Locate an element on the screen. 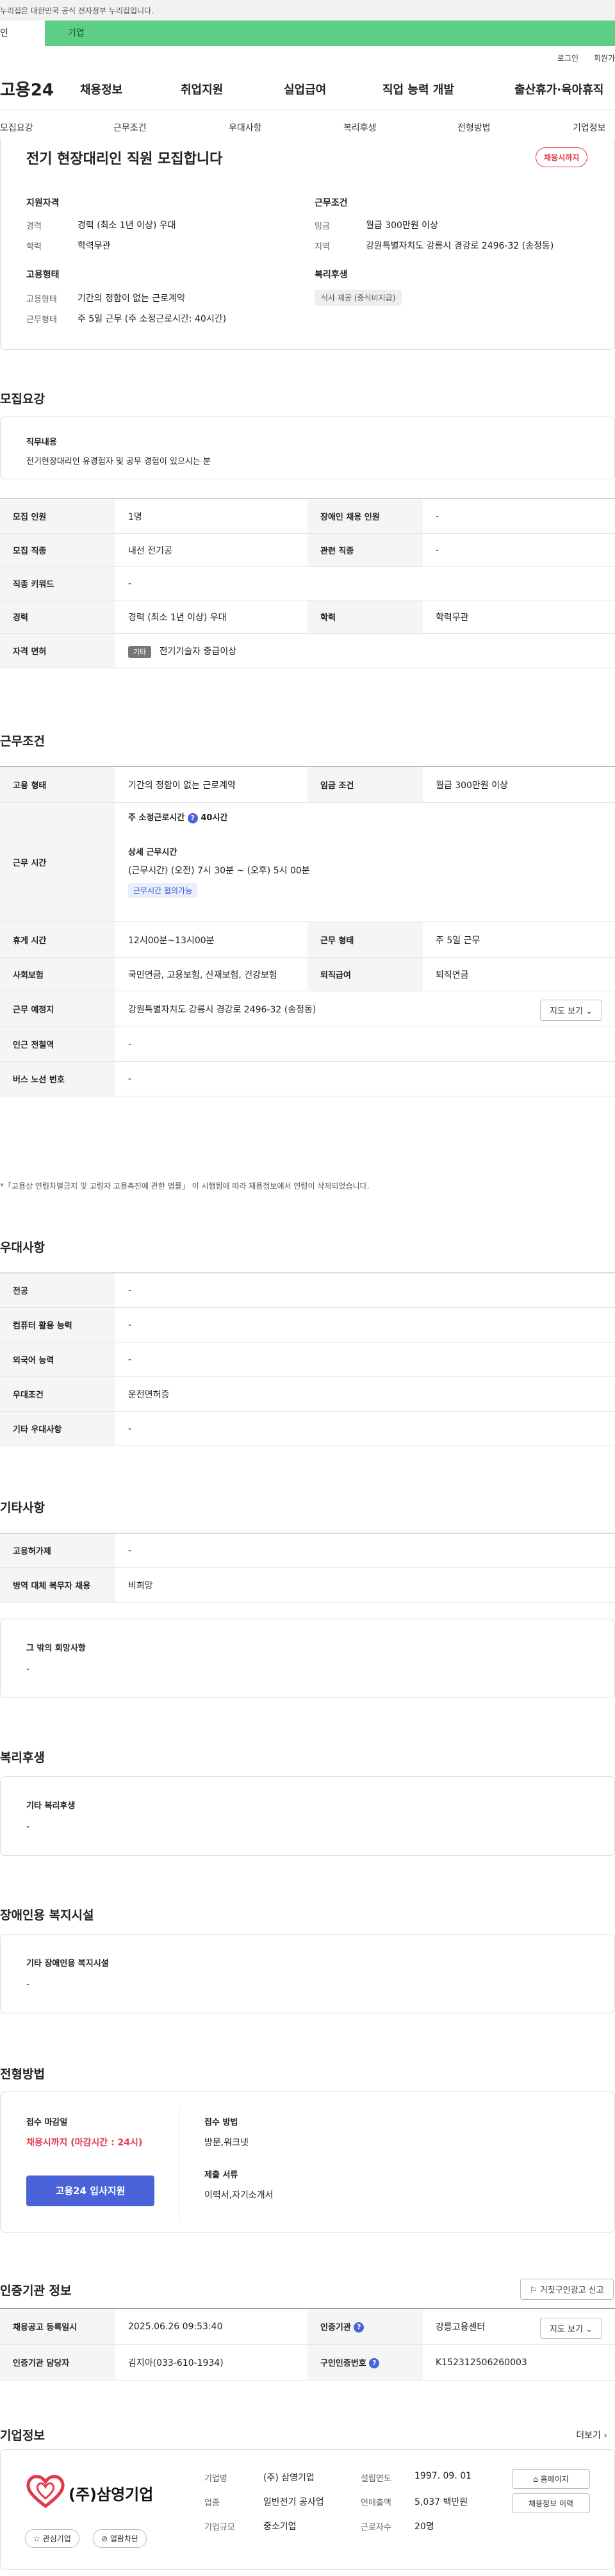  hours-negotiable-tag: 근무시간 협의가능 is located at coordinates (163, 890).